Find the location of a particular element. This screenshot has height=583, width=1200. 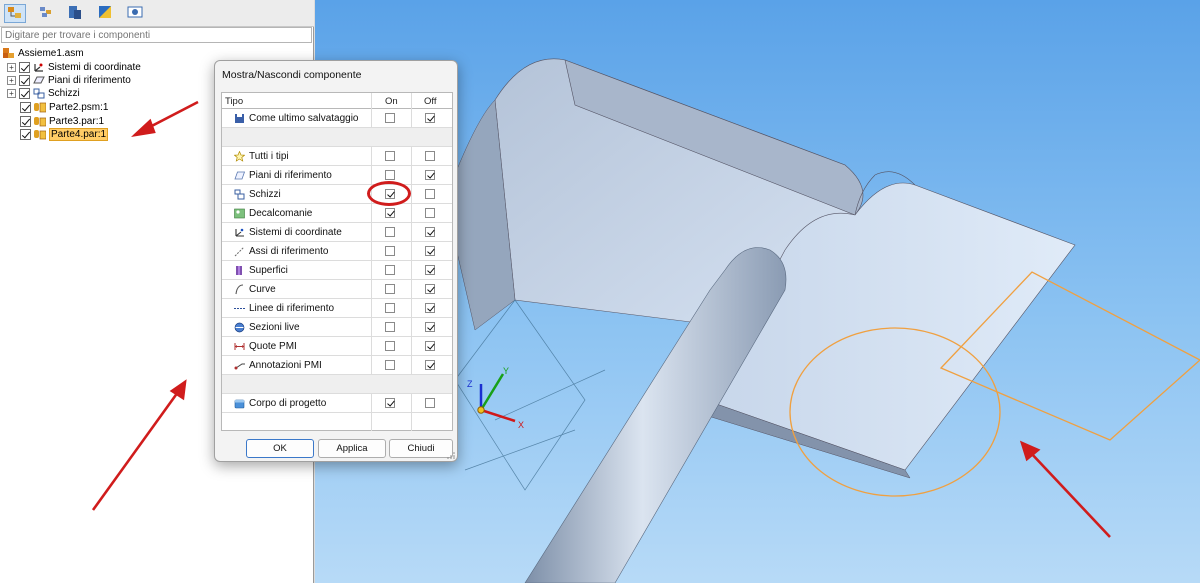

apply-button: Applica is located at coordinates (352, 448).